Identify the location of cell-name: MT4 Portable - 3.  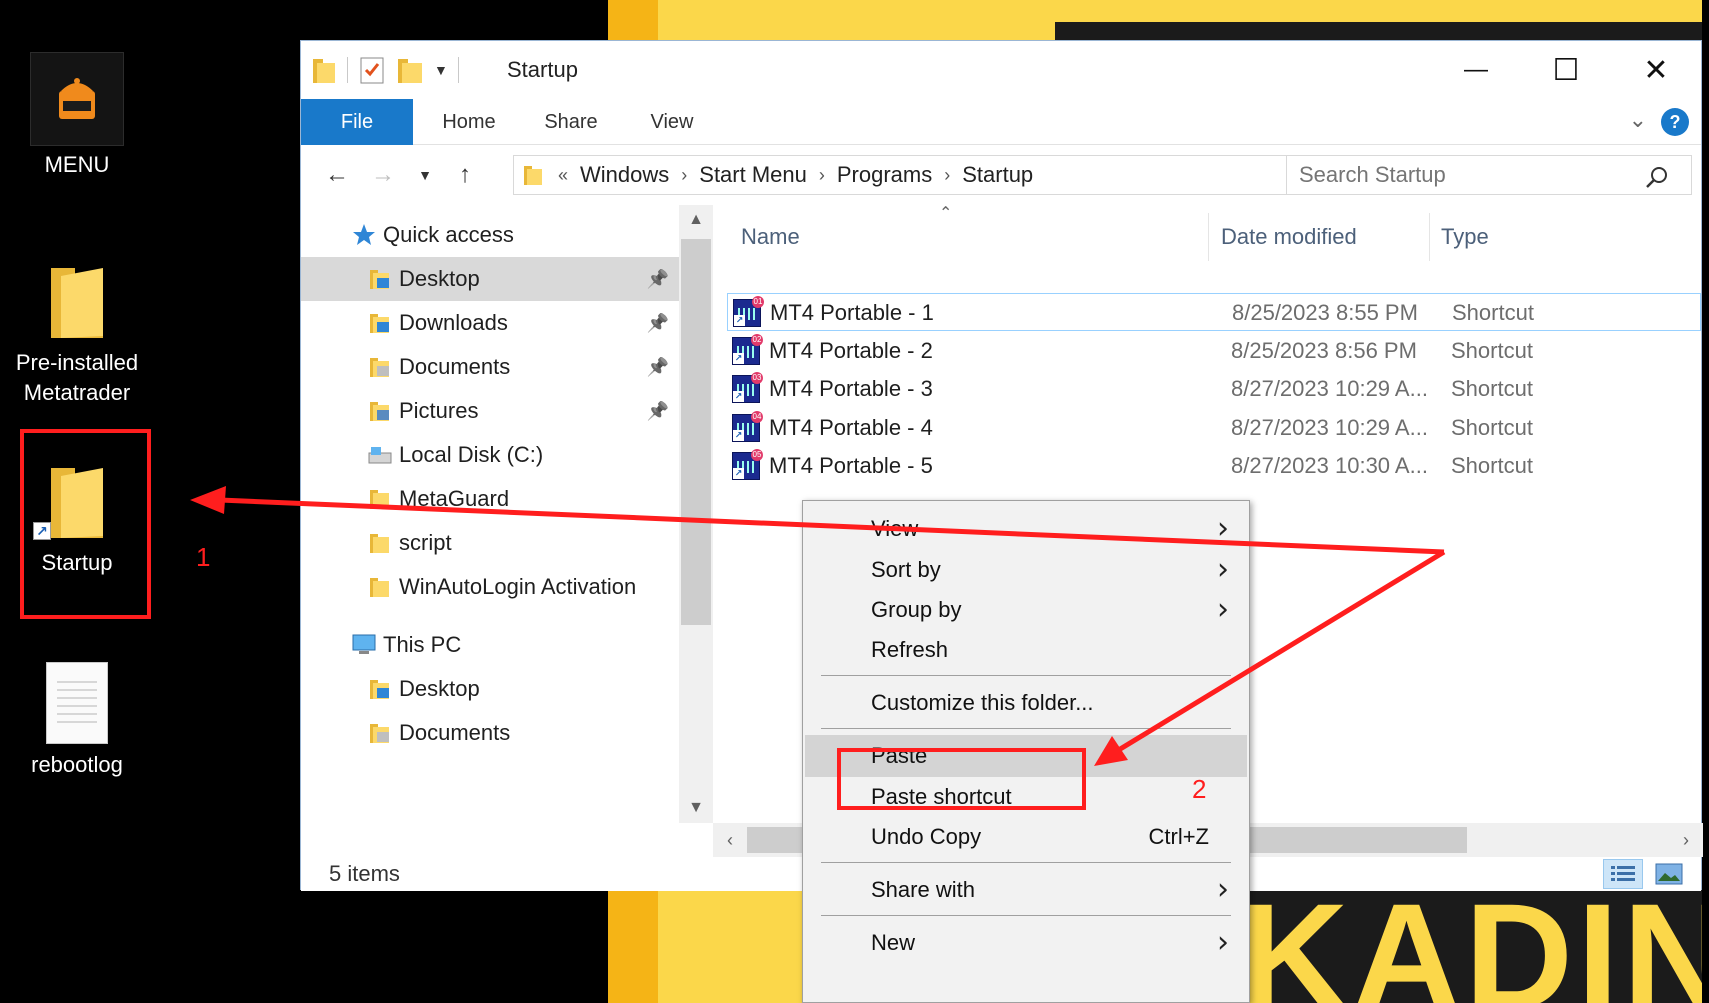
(851, 388).